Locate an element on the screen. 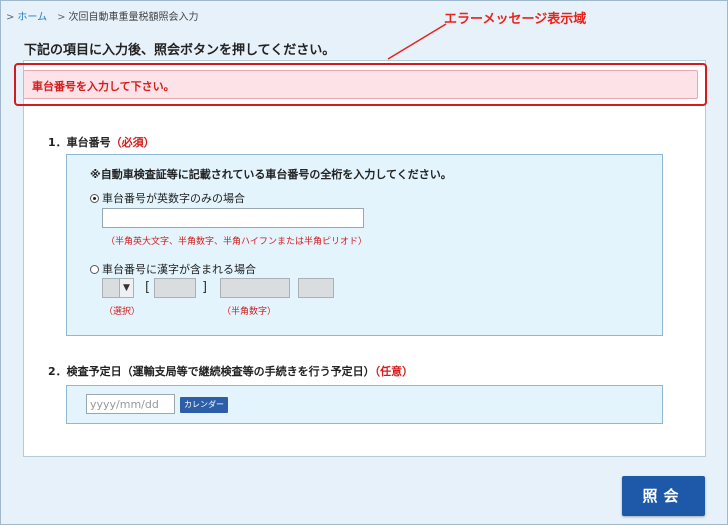 The image size is (728, 525). radio-kanji-option: 車台番号に漢字が含まれる場合 is located at coordinates (173, 269).